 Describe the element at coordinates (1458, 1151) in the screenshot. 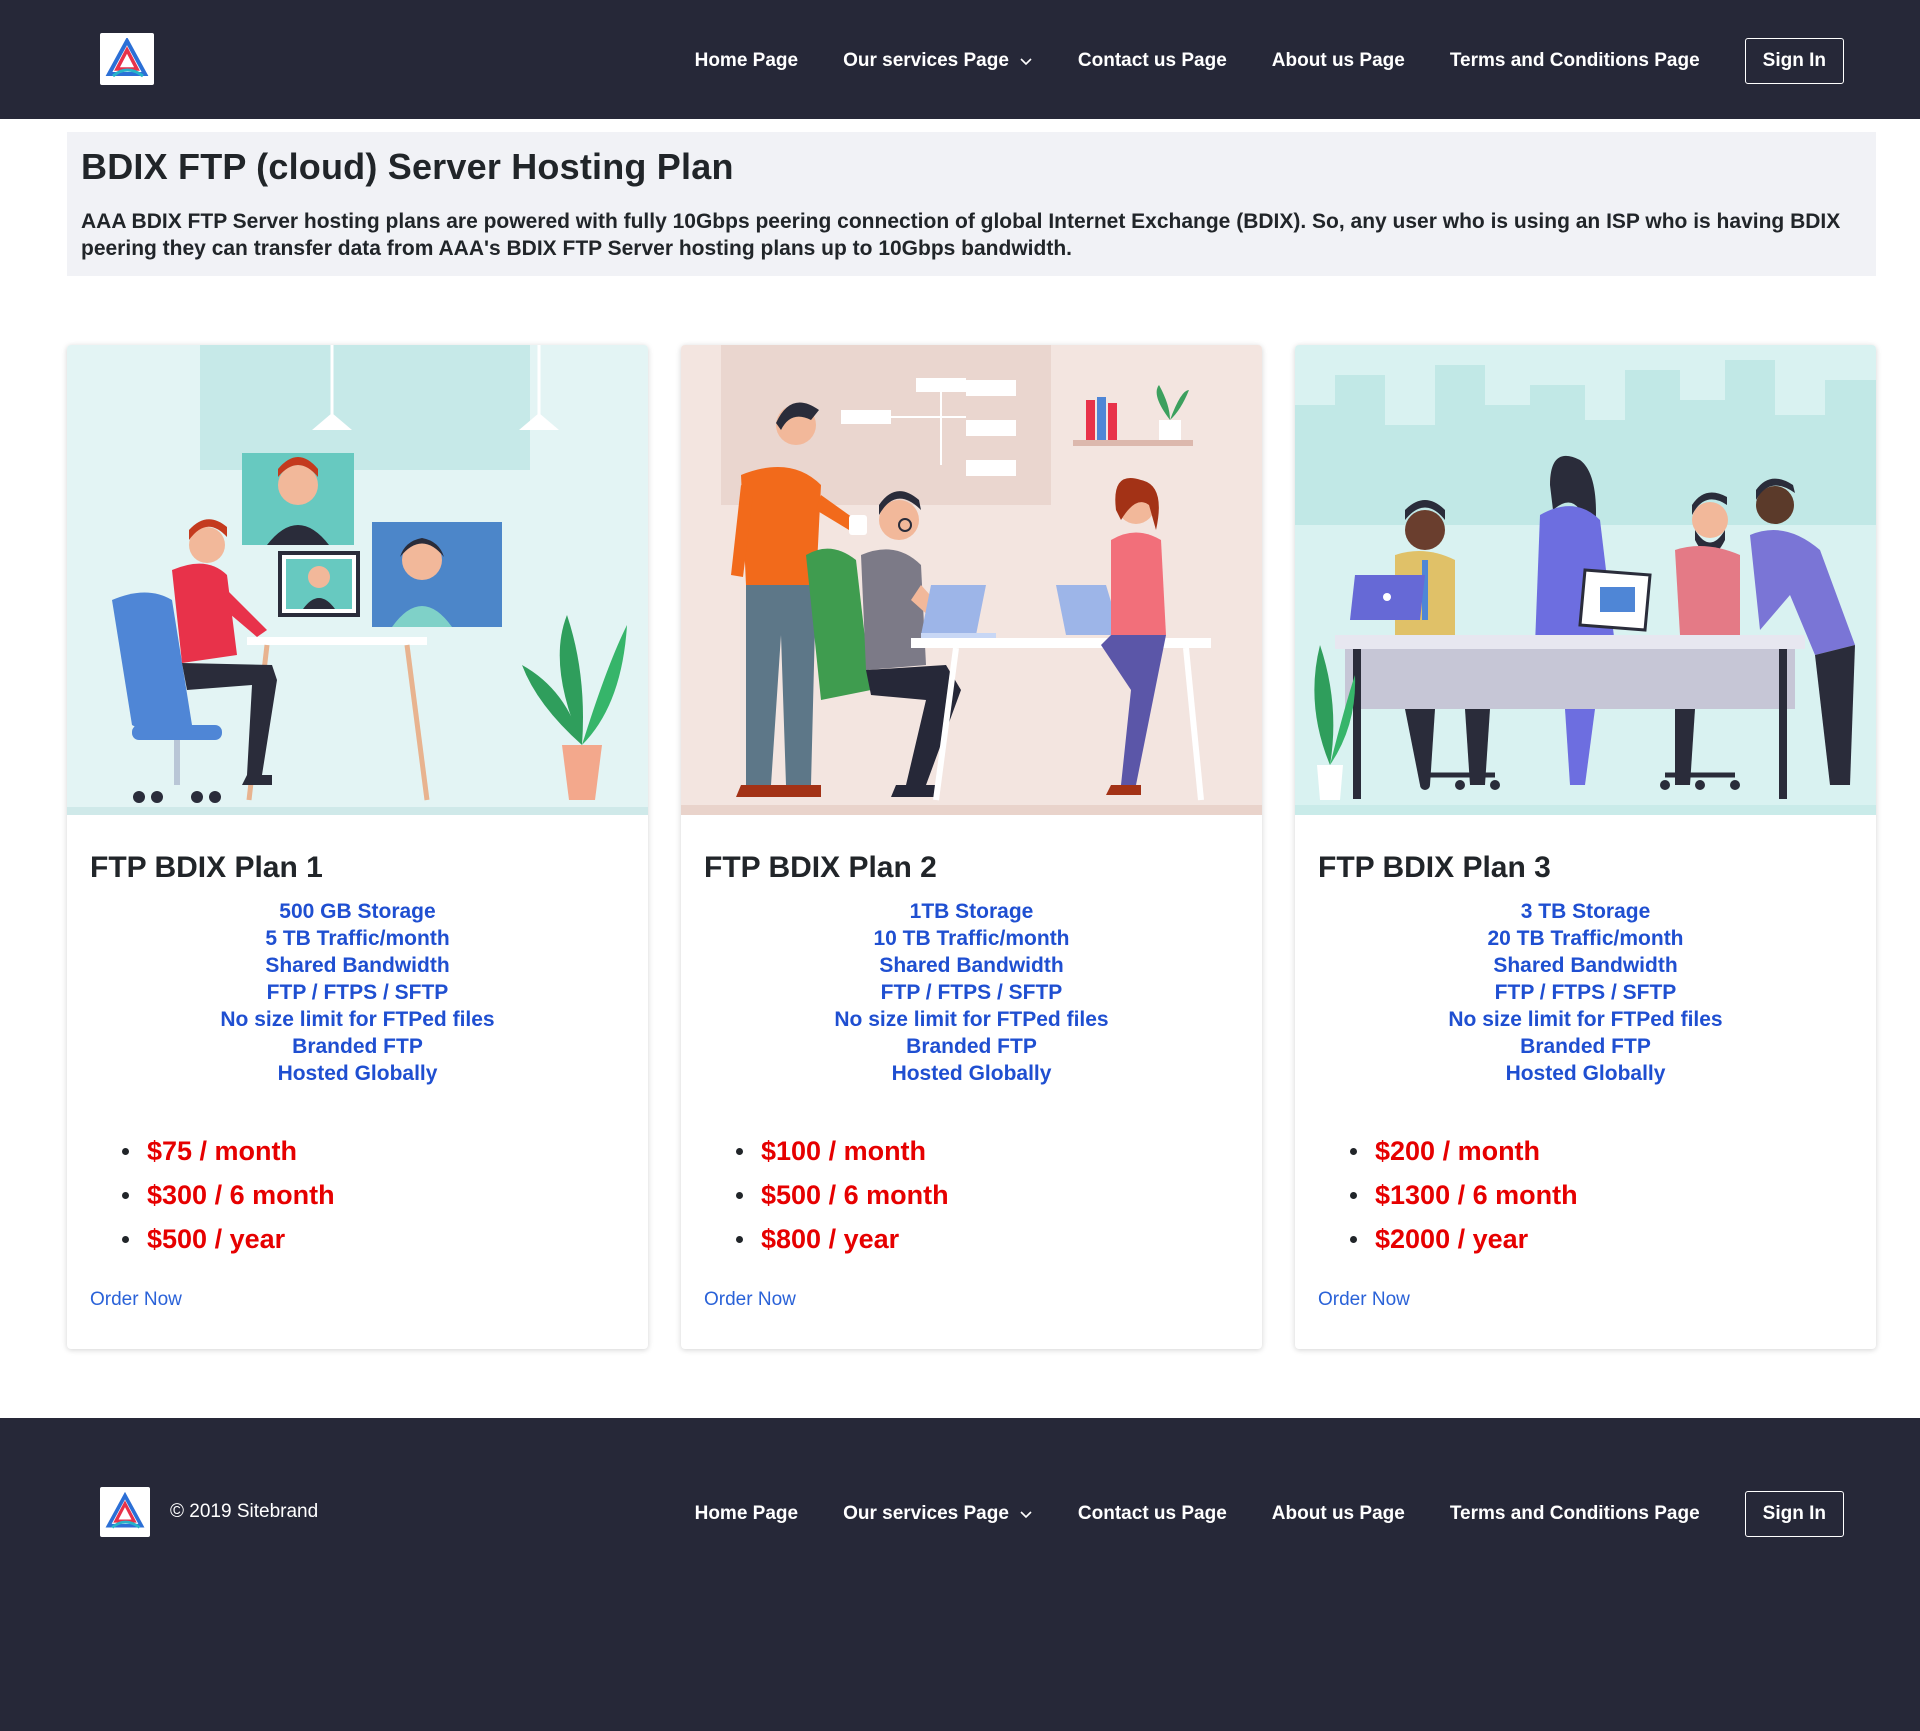

I see `price-label: $200 / month` at that location.